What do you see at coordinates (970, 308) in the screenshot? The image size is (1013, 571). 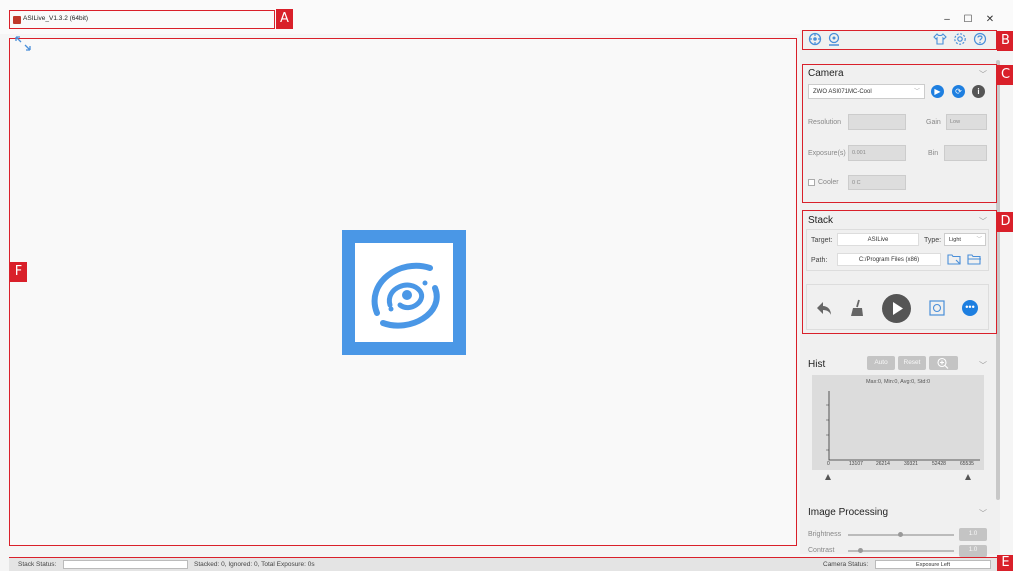 I see `more-options-button: •••` at bounding box center [970, 308].